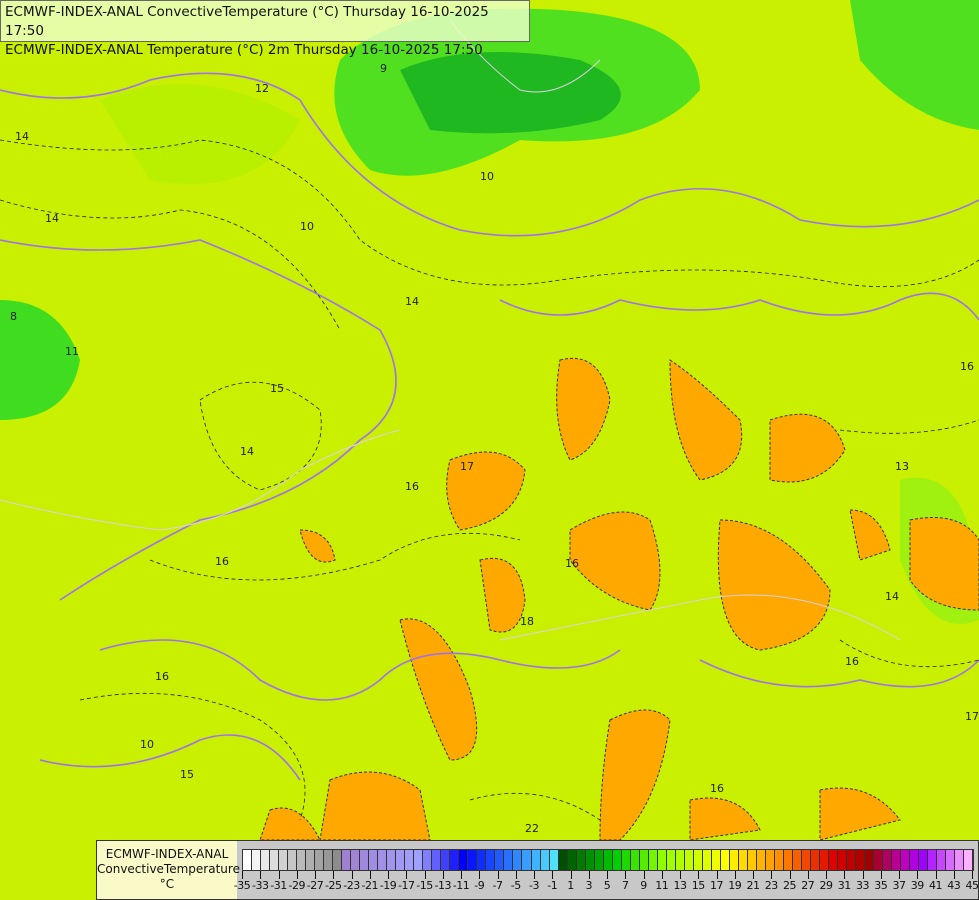  I want to click on legend-tick-label: 37, so click(899, 885).